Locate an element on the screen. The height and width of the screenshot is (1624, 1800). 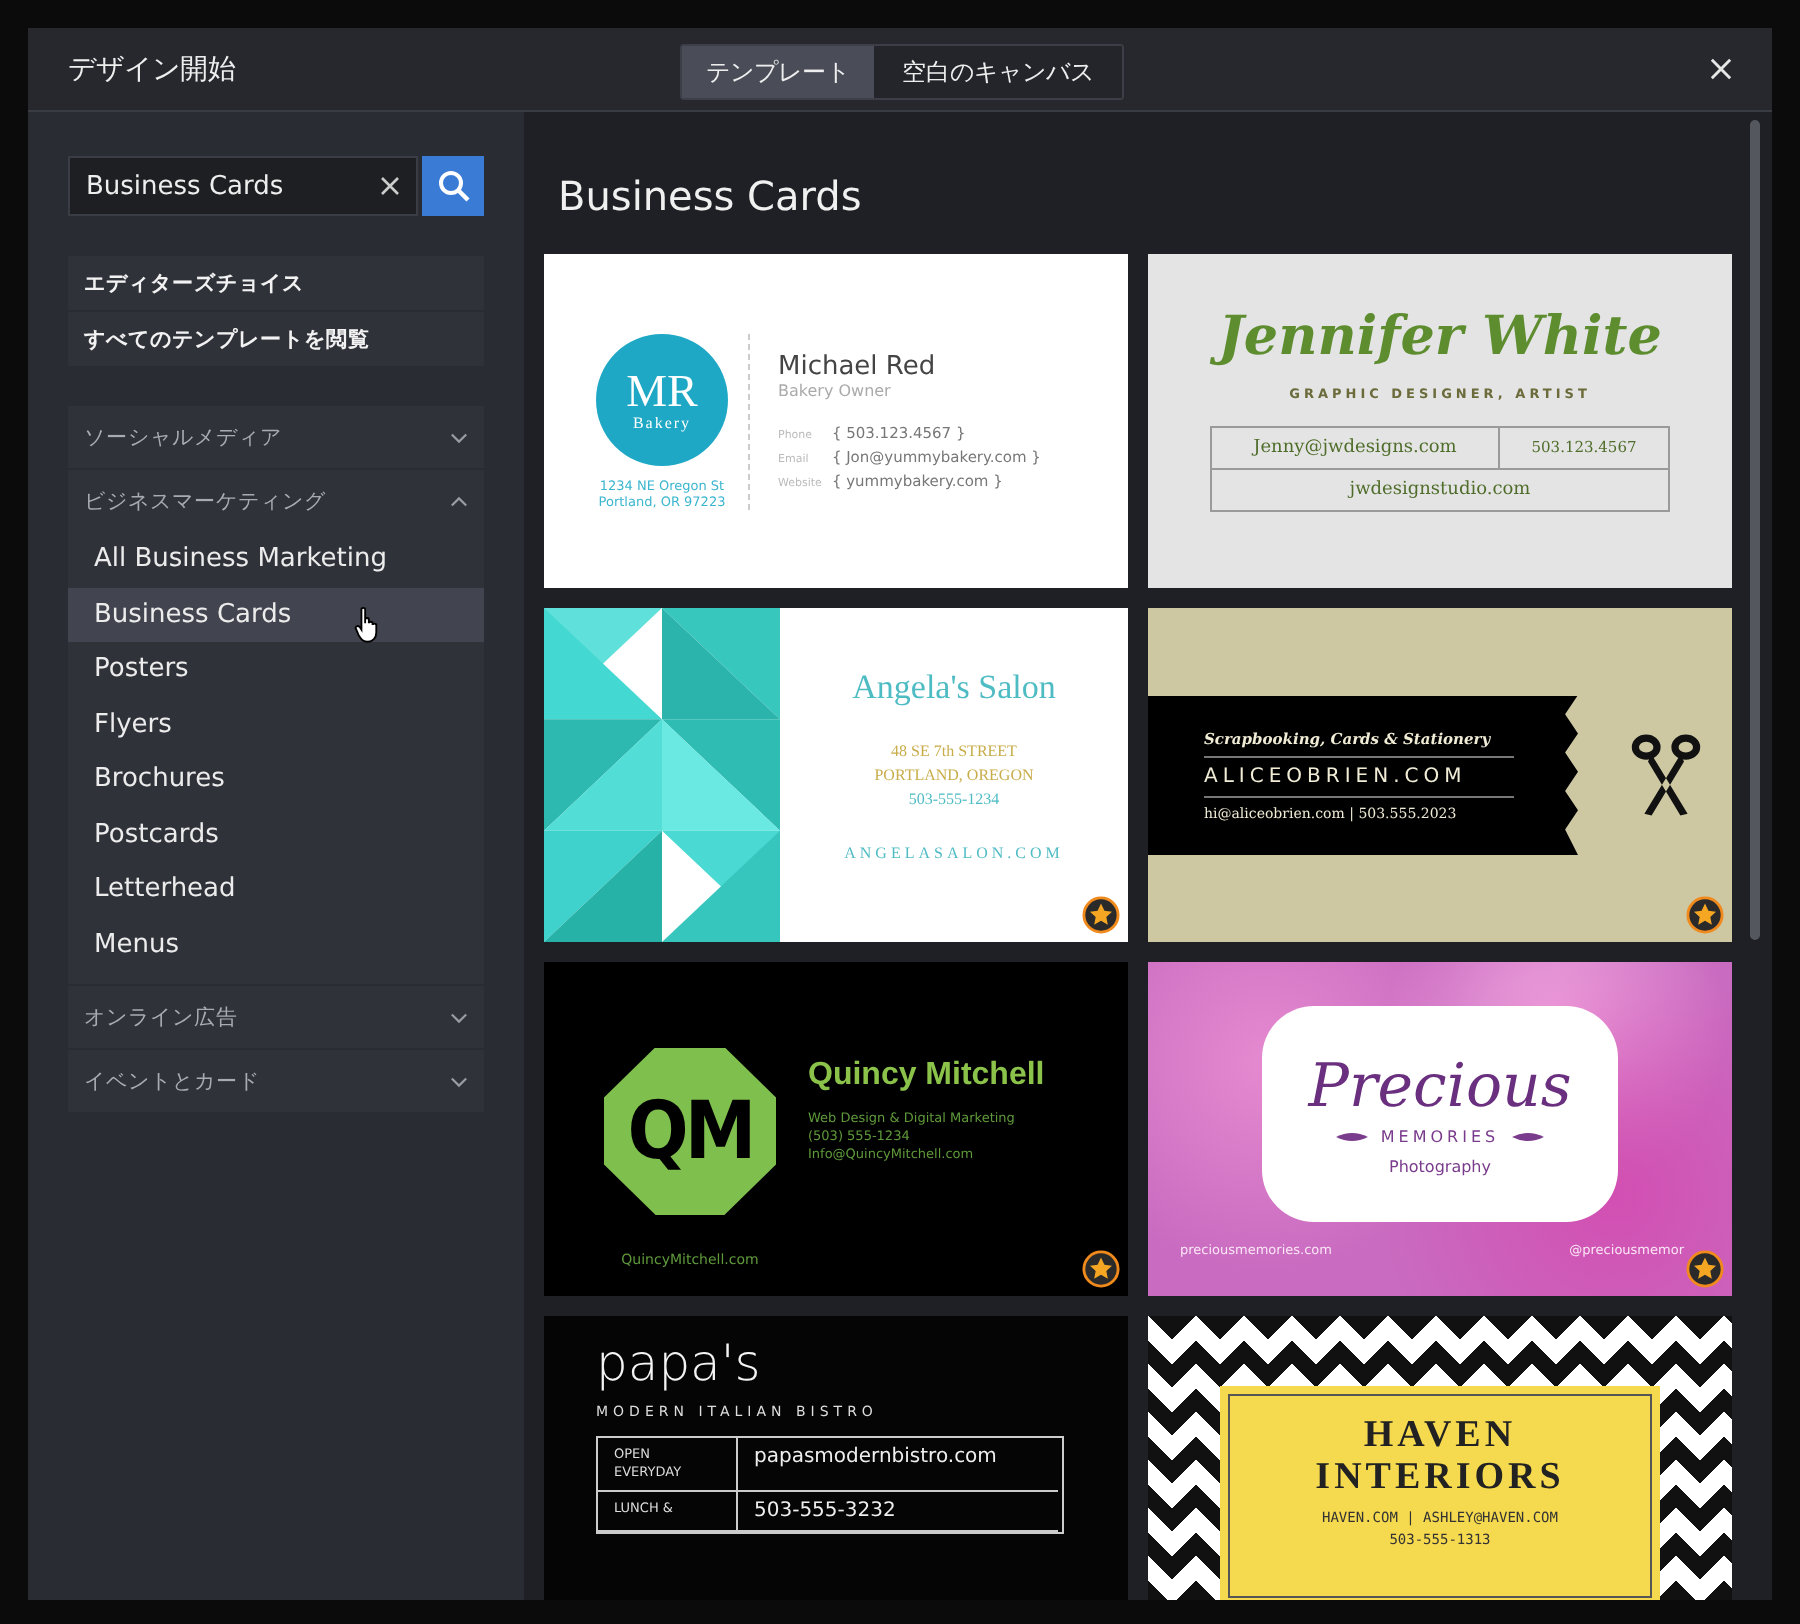
category-item: Brochures is located at coordinates (276, 779).